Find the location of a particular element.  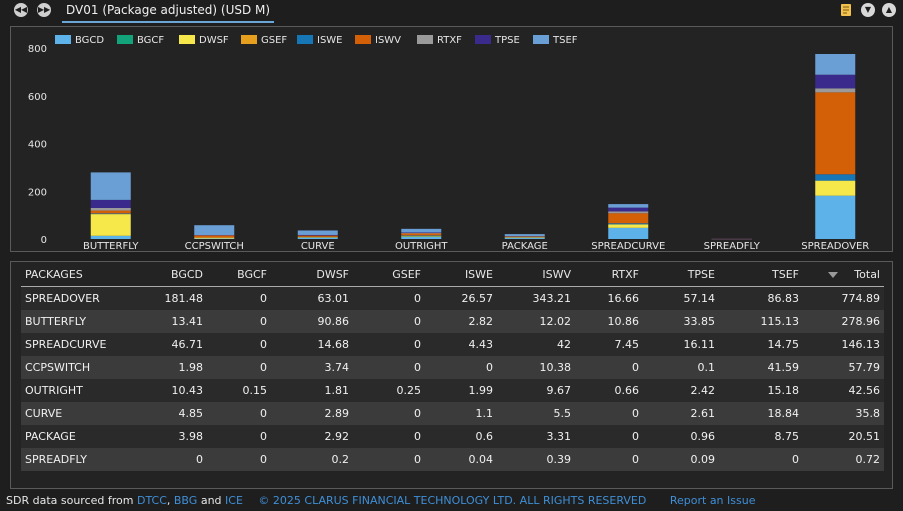

chart-title-tab: DV01 (Package adjusted) (USD M) is located at coordinates (168, 12).